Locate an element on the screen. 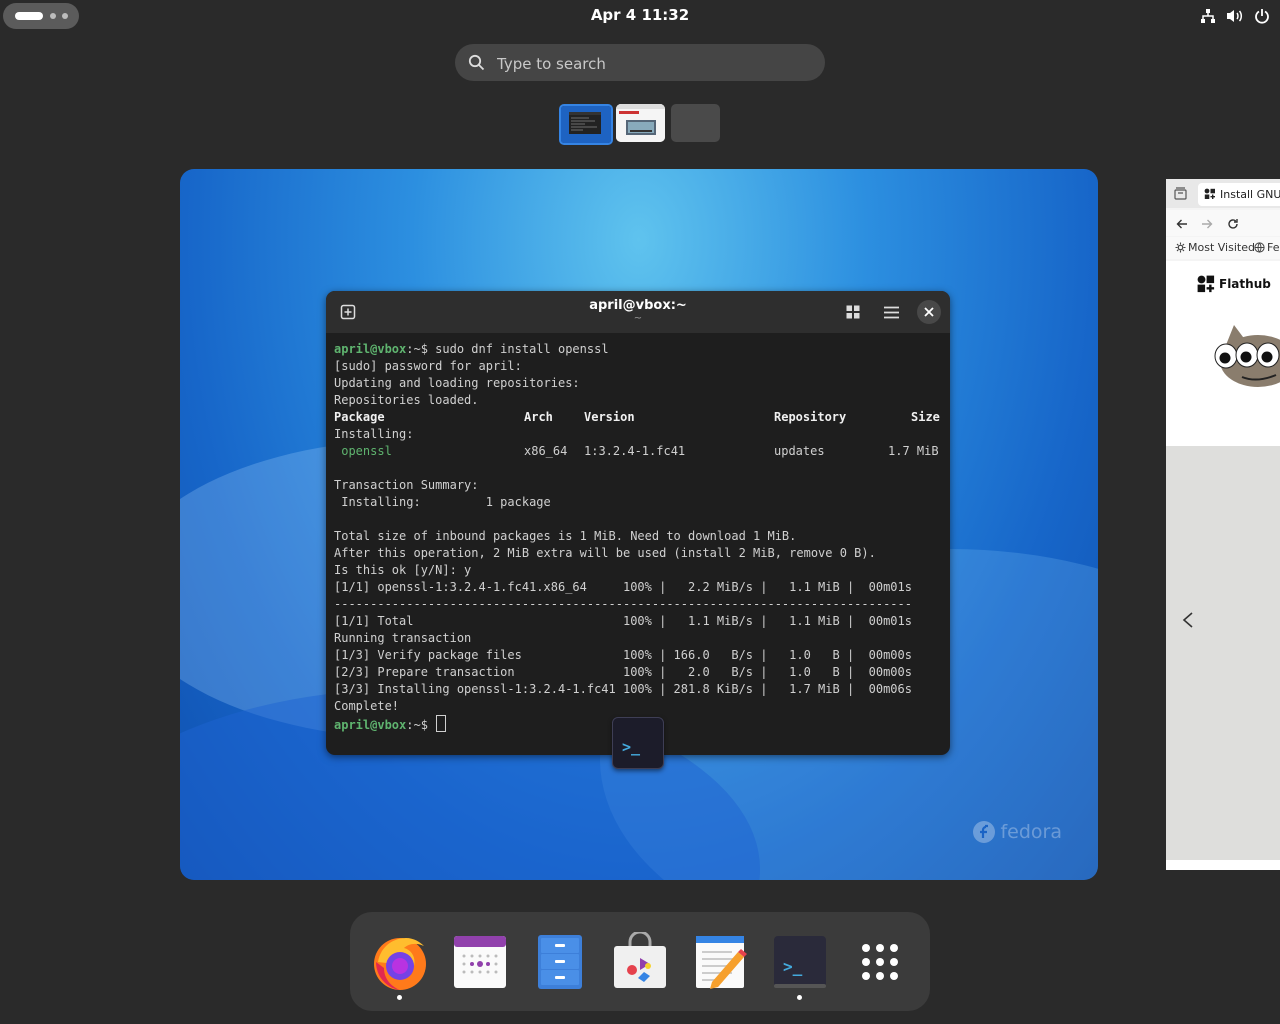  top-bar: Apr 4 11:32 is located at coordinates (640, 16).